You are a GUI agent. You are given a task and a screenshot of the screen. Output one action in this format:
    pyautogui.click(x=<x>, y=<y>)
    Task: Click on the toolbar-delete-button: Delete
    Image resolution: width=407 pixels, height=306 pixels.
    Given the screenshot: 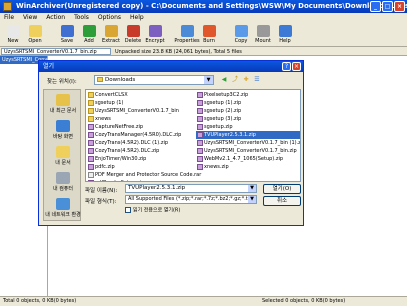 What is the action you would take?
    pyautogui.click(x=133, y=35)
    